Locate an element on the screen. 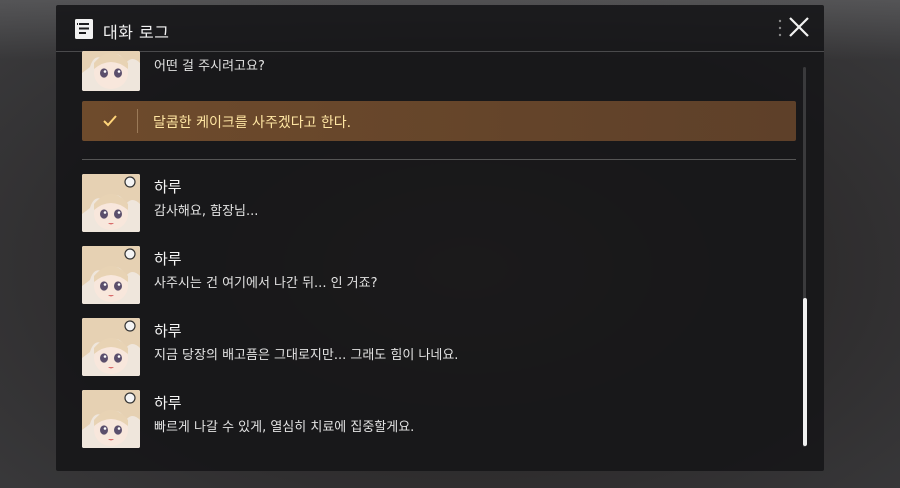 This screenshot has height=488, width=900. dialogue-line: 빠르게 나갈 수 있게, 열심히 치료에 집중할게요. is located at coordinates (284, 427).